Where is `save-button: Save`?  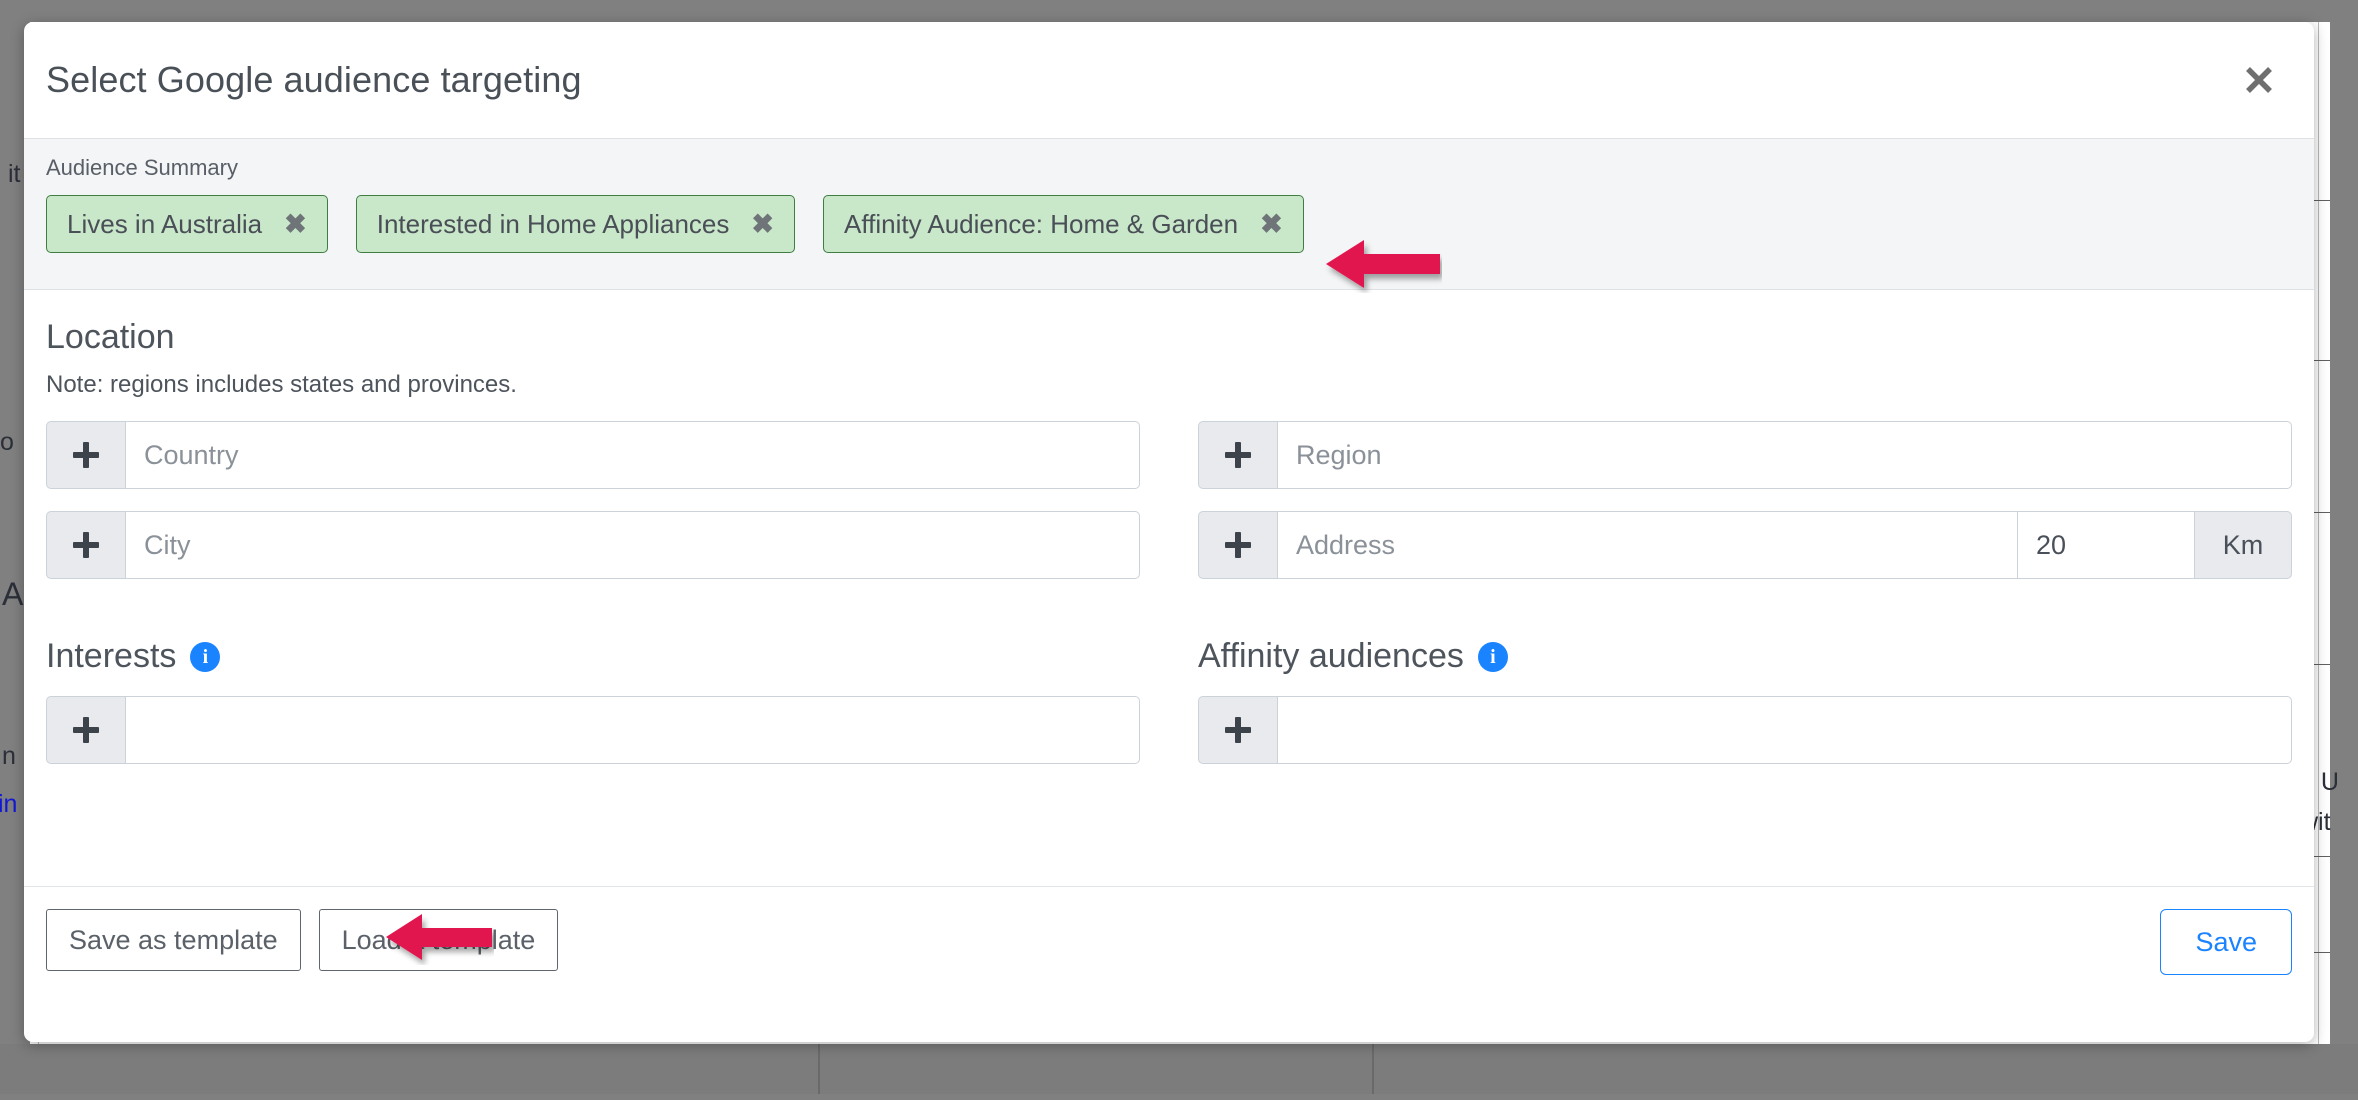 save-button: Save is located at coordinates (2226, 942).